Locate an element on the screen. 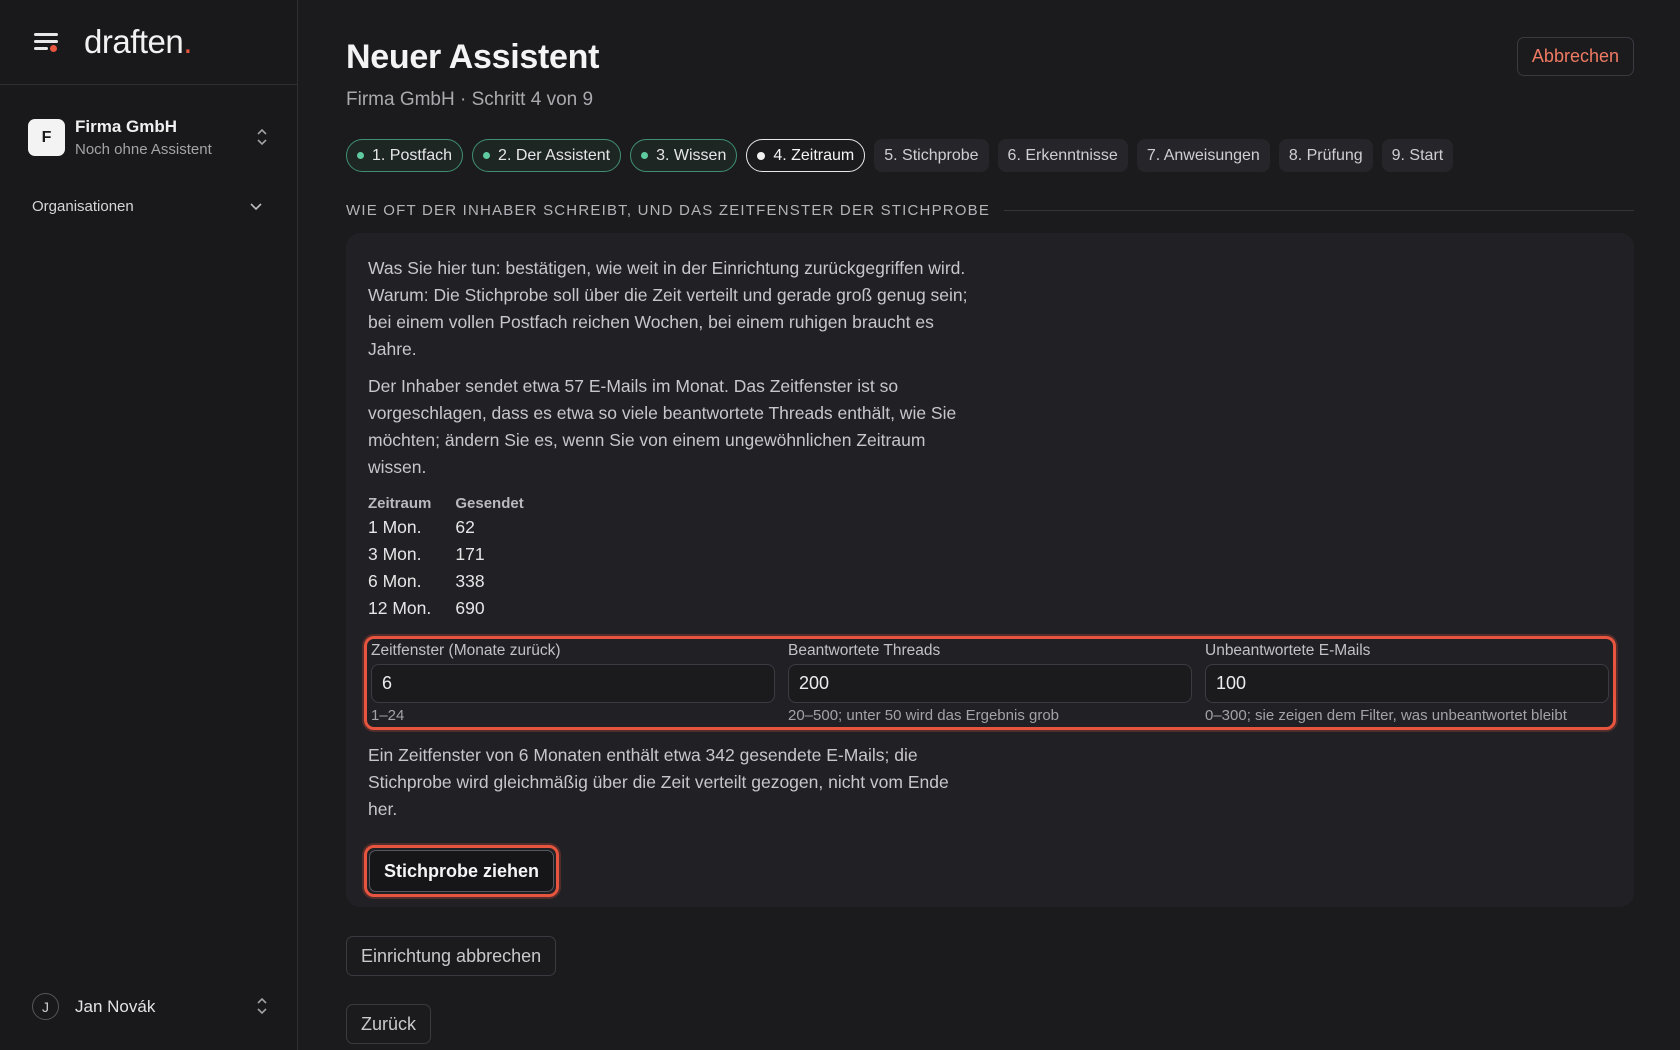  step-tab: 4. Zeitraum is located at coordinates (806, 155).